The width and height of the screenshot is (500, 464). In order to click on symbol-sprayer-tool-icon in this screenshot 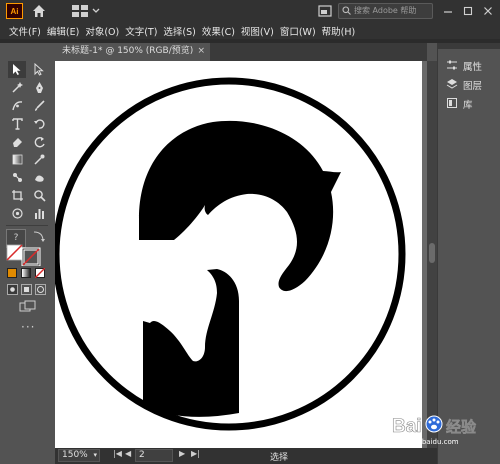, I will do `click(17, 213)`.